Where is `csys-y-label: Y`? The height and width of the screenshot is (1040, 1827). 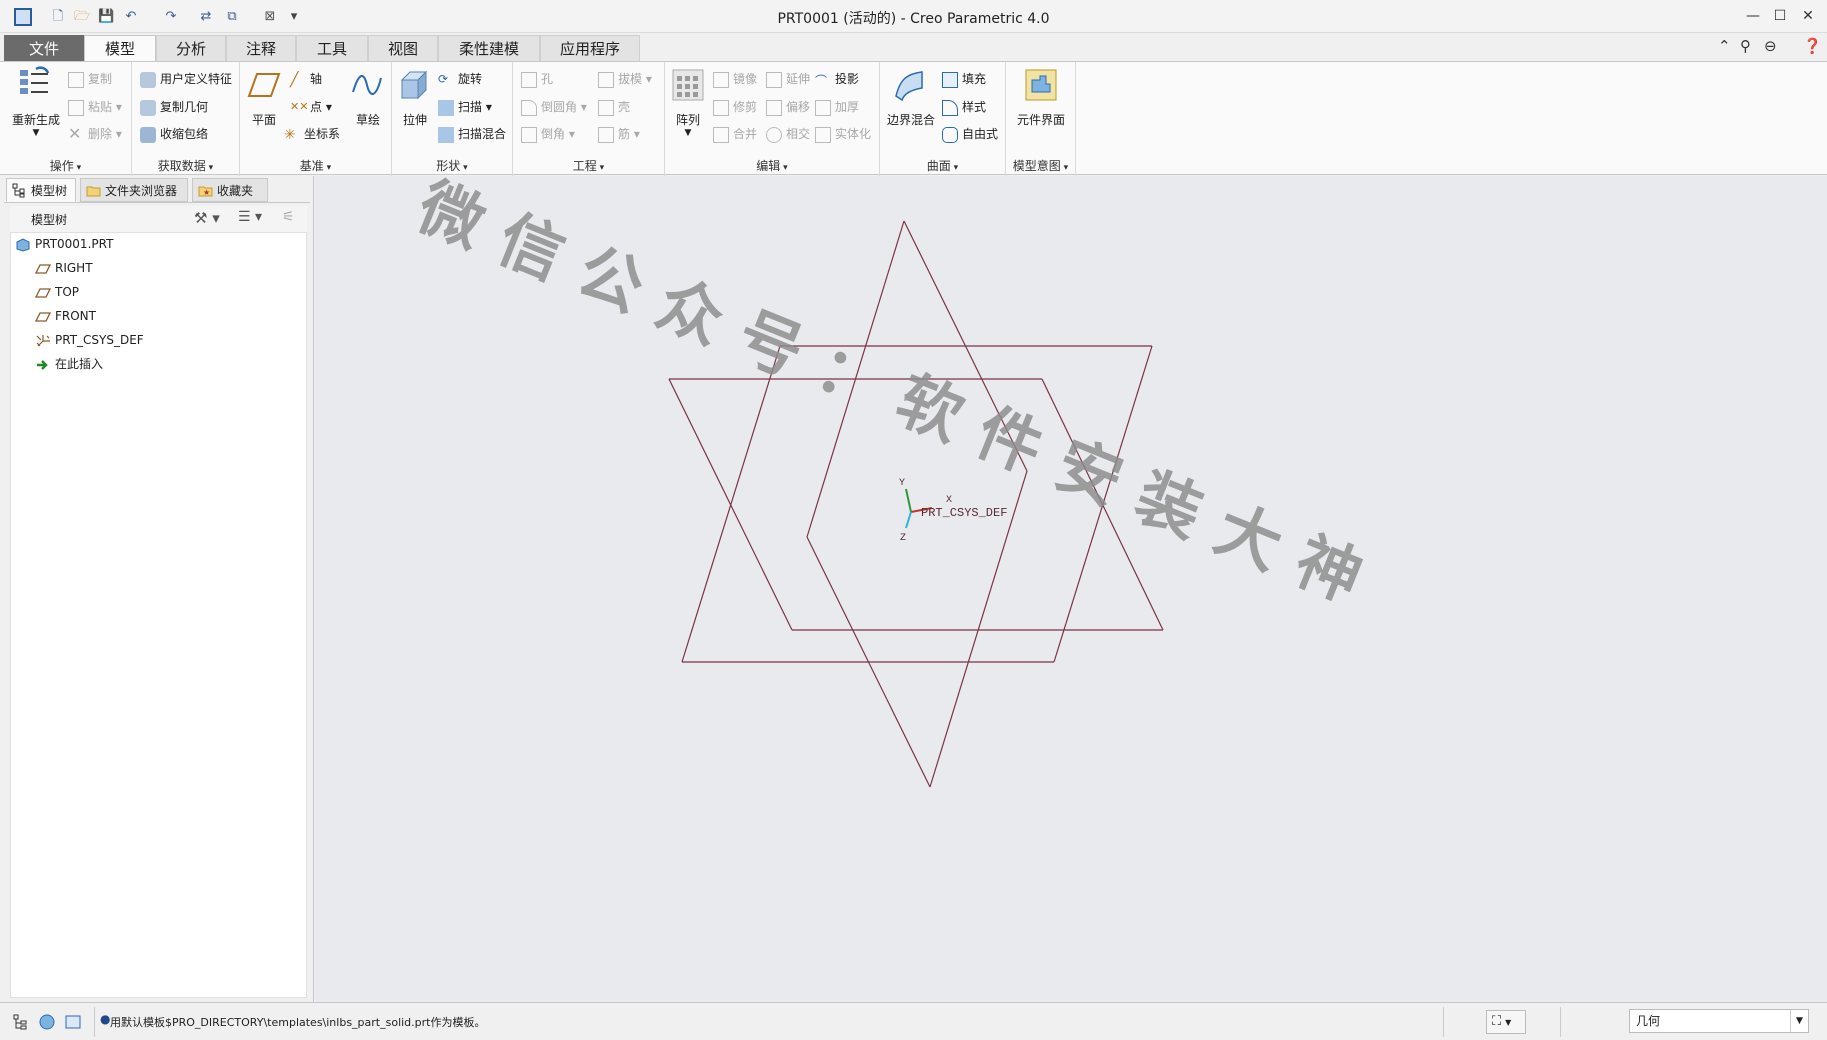 csys-y-label: Y is located at coordinates (902, 483).